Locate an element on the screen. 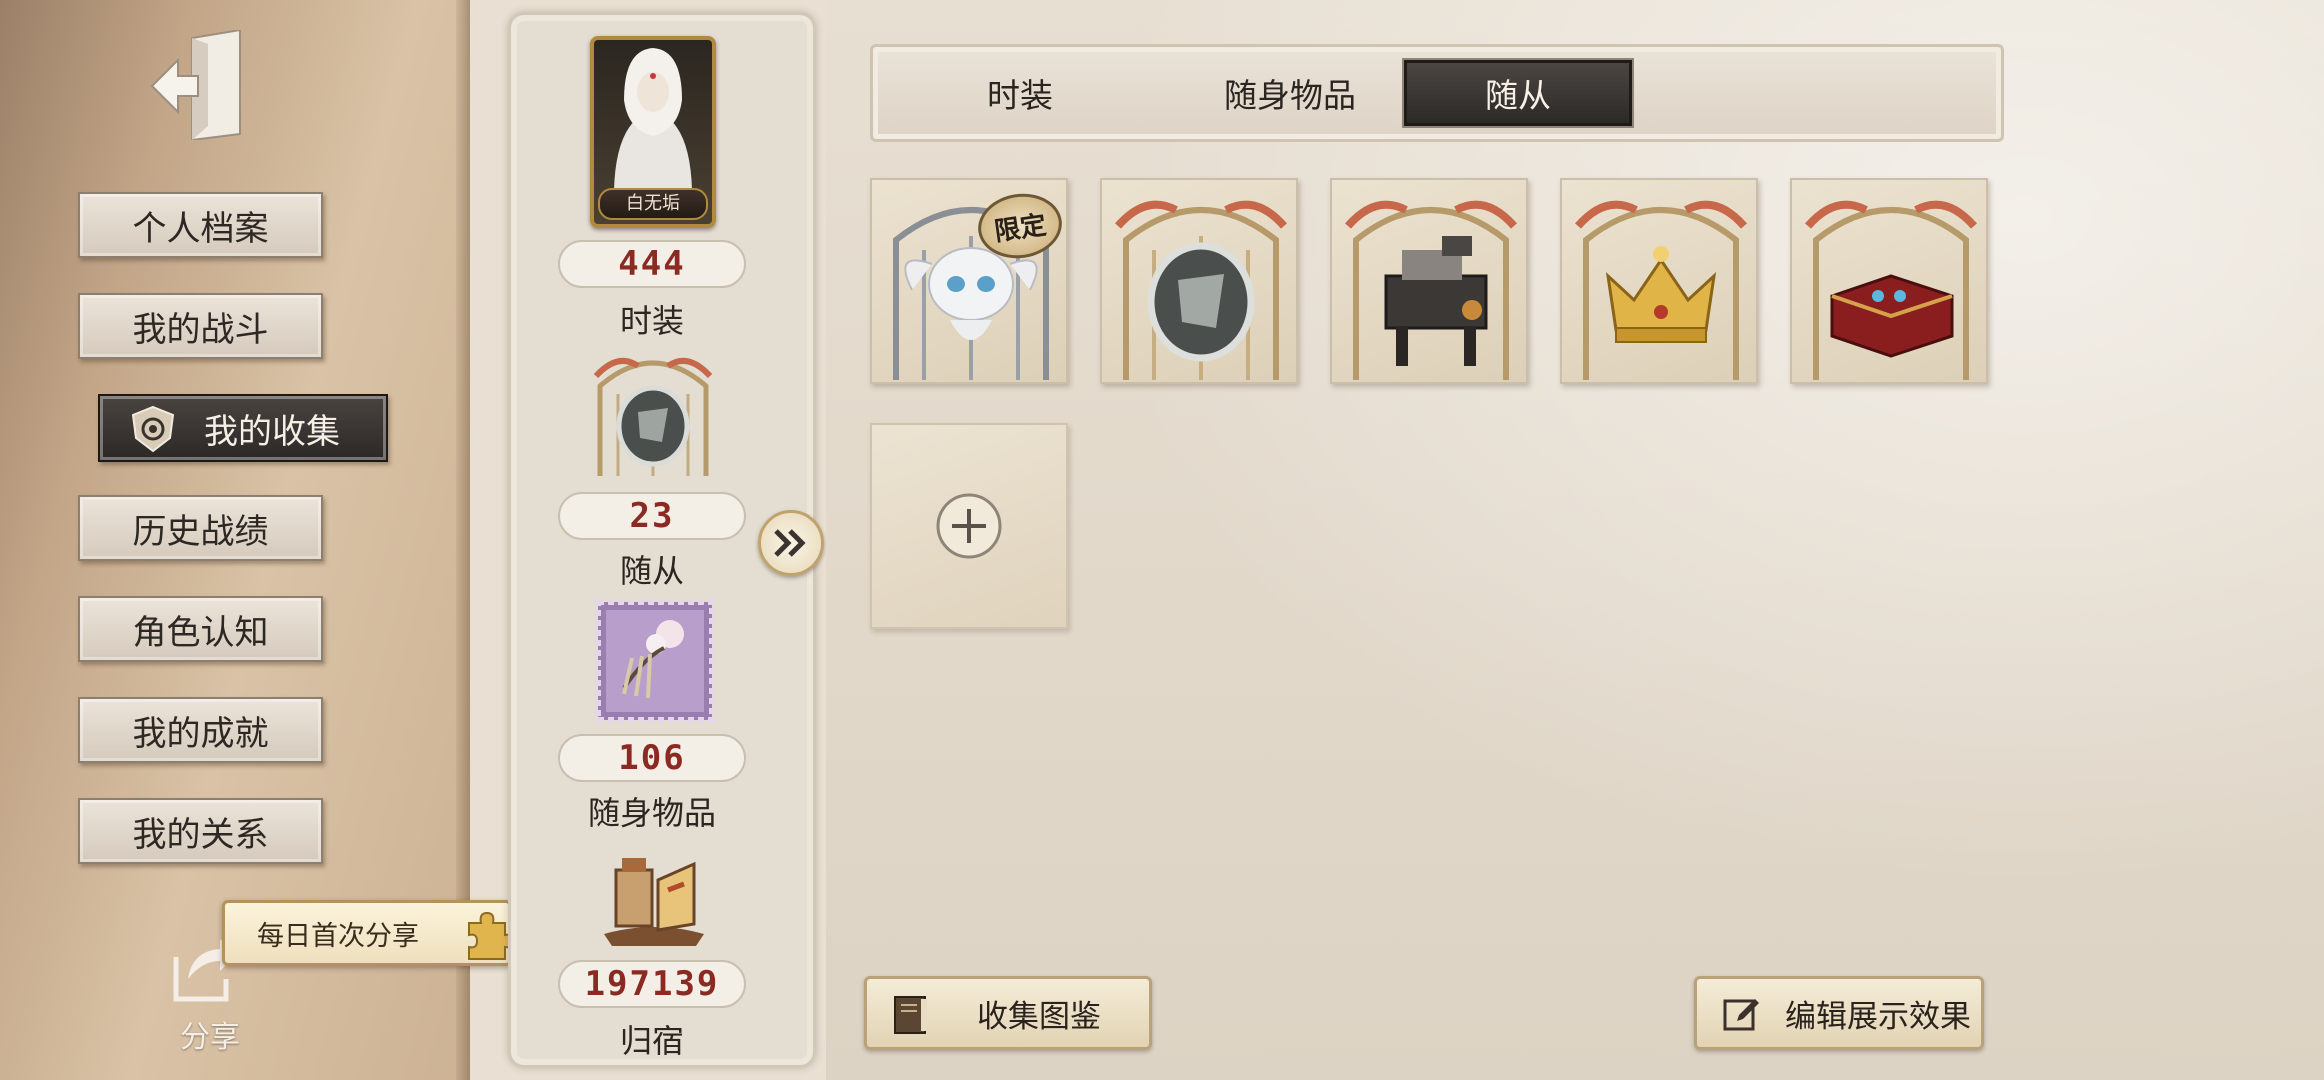  white-winged-cat-pet-icon: 限定 is located at coordinates (969, 281).